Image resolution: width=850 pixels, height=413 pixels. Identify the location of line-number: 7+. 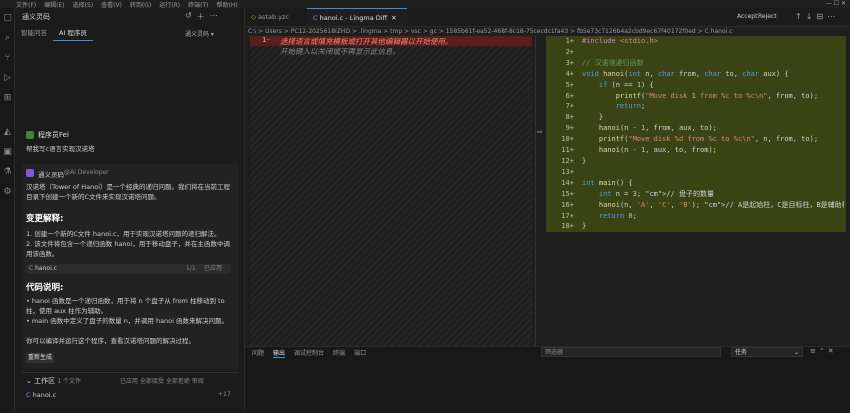
(569, 106).